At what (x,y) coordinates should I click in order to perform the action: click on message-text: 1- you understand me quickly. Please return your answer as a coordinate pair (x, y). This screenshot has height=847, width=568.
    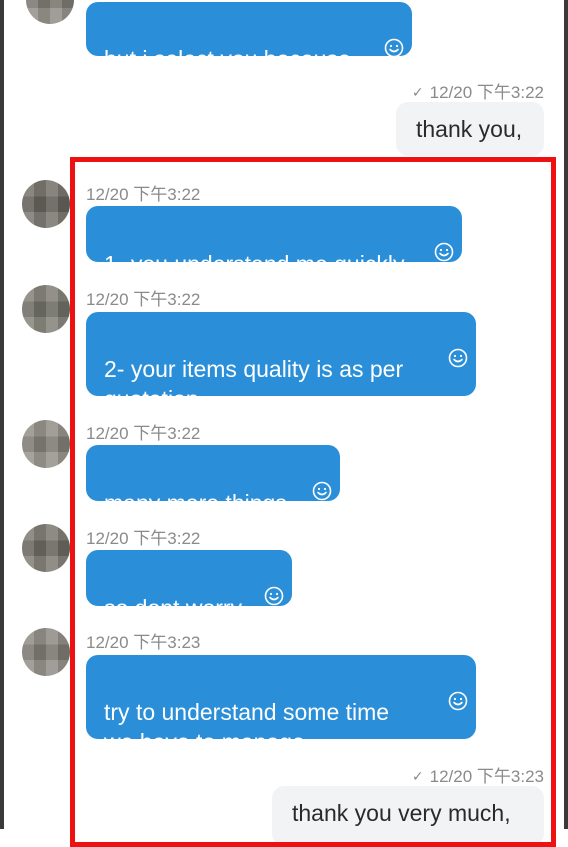
    Looking at the image, I should click on (254, 264).